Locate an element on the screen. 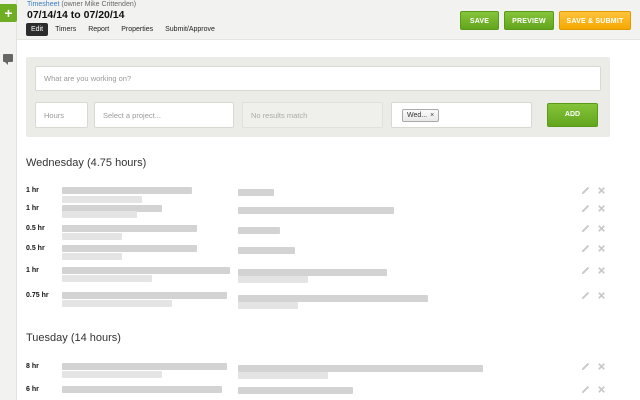  time-entry: 6 hr is located at coordinates (319, 392).